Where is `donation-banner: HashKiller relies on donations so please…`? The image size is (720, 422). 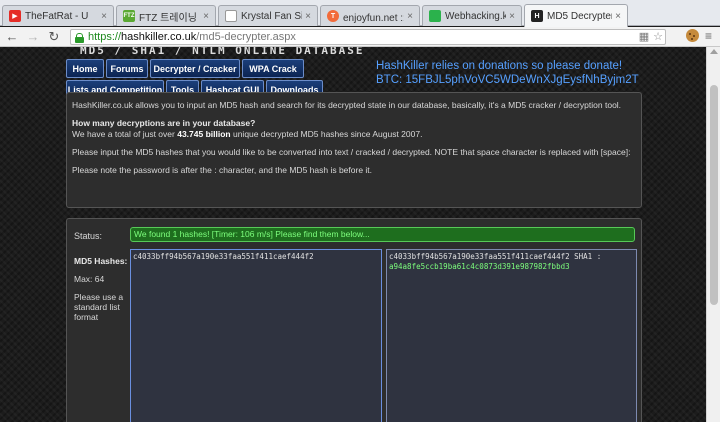 donation-banner: HashKiller relies on donations so please… is located at coordinates (511, 73).